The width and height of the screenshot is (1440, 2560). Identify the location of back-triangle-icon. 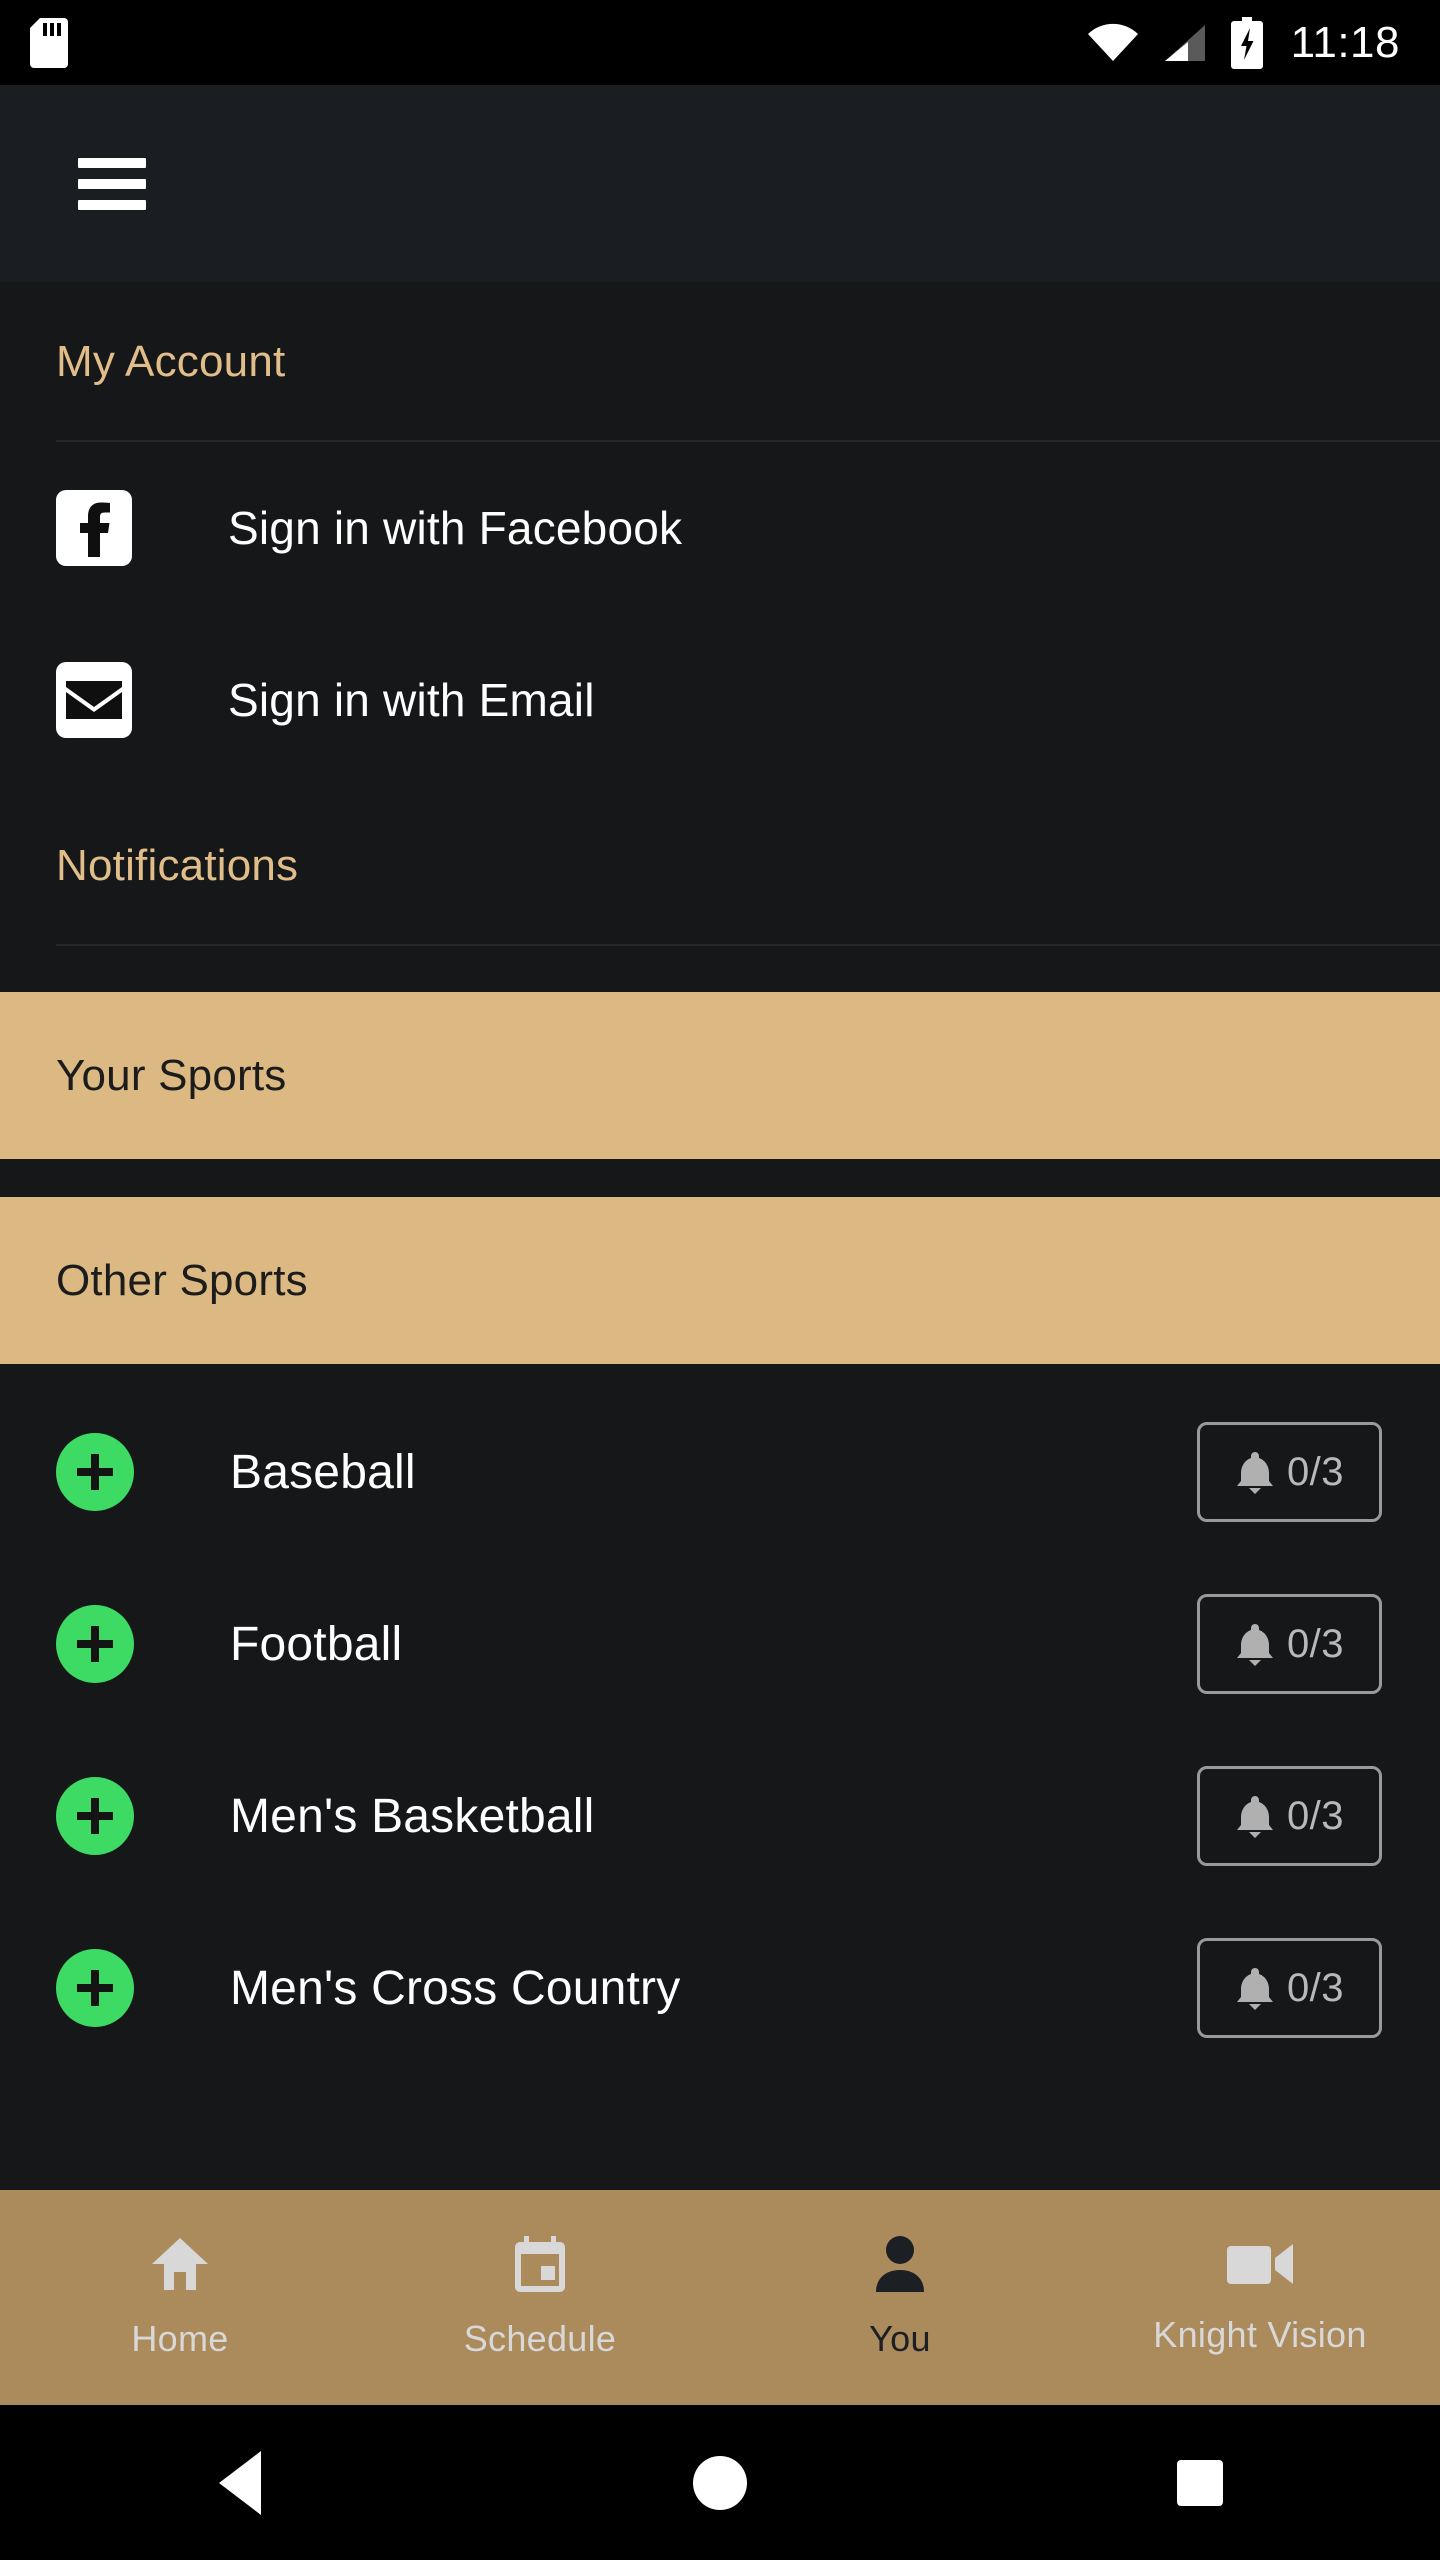
(240, 2482).